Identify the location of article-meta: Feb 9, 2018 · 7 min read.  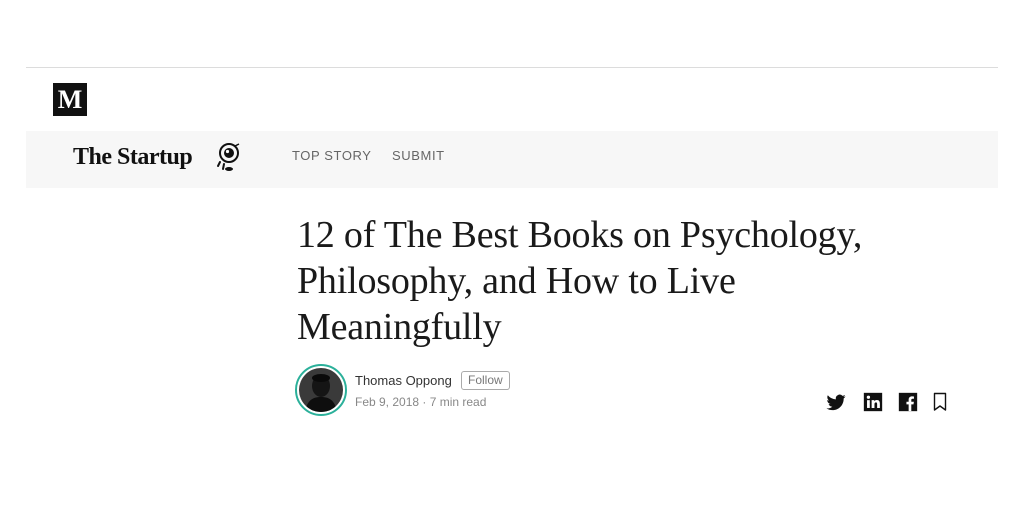
(421, 402).